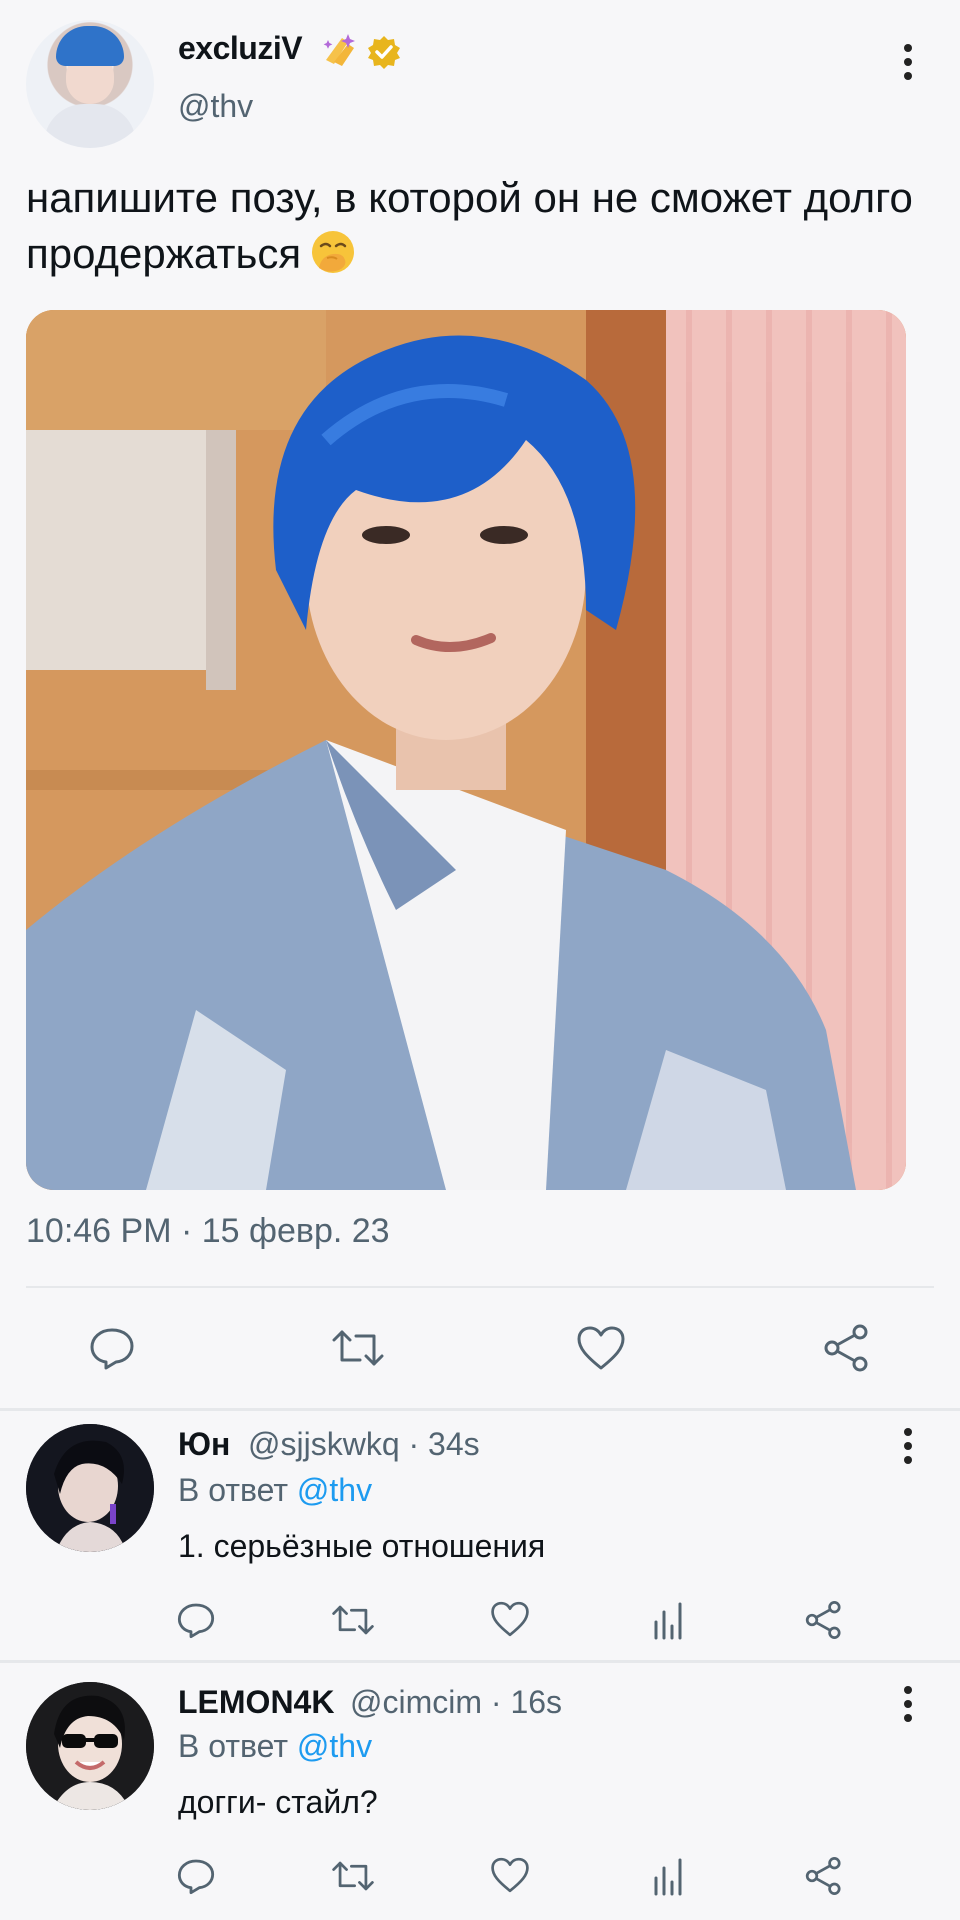  I want to click on divider, so click(480, 1287).